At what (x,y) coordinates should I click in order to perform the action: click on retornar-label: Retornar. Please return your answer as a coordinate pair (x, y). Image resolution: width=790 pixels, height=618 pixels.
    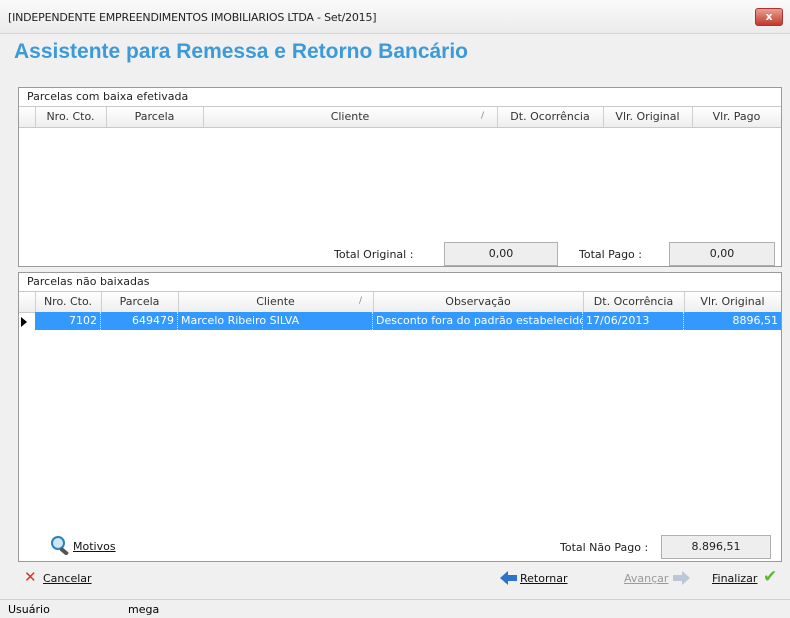
    Looking at the image, I should click on (544, 578).